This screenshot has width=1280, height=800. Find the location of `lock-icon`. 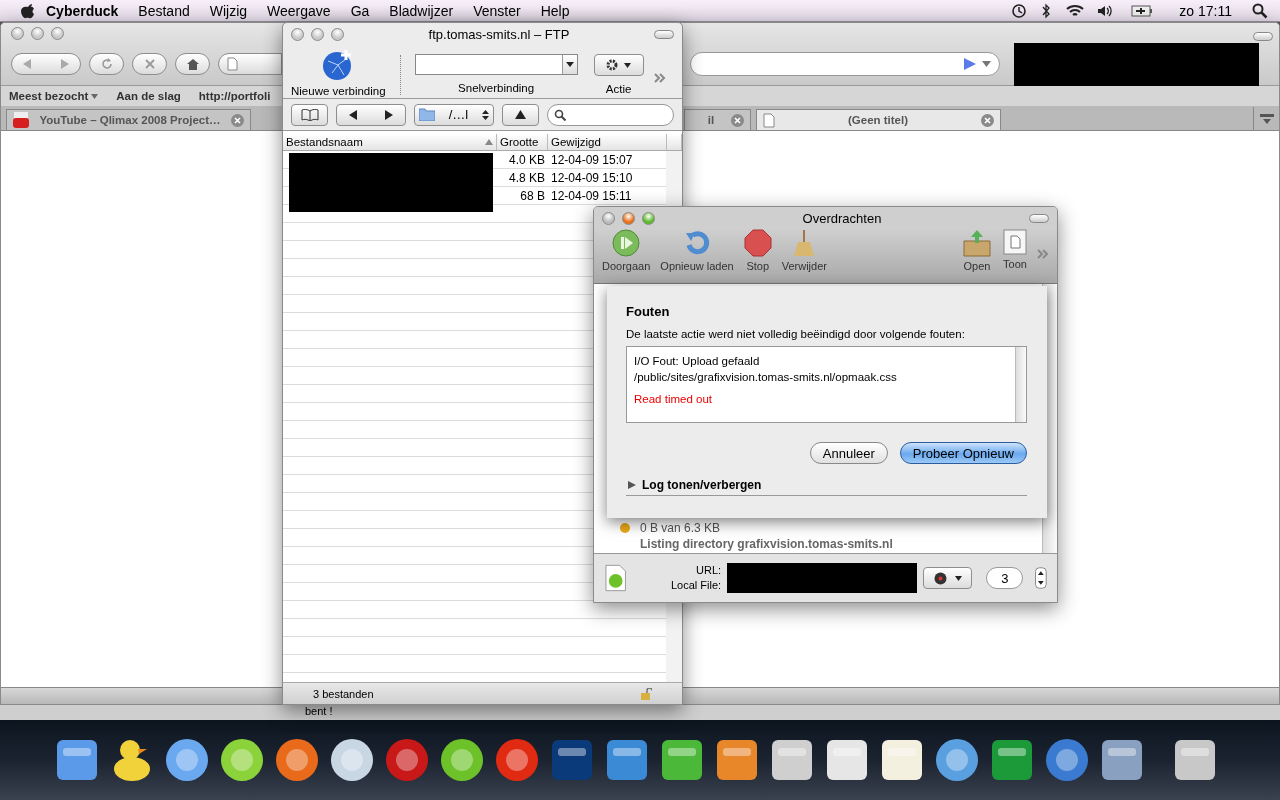

lock-icon is located at coordinates (646, 693).